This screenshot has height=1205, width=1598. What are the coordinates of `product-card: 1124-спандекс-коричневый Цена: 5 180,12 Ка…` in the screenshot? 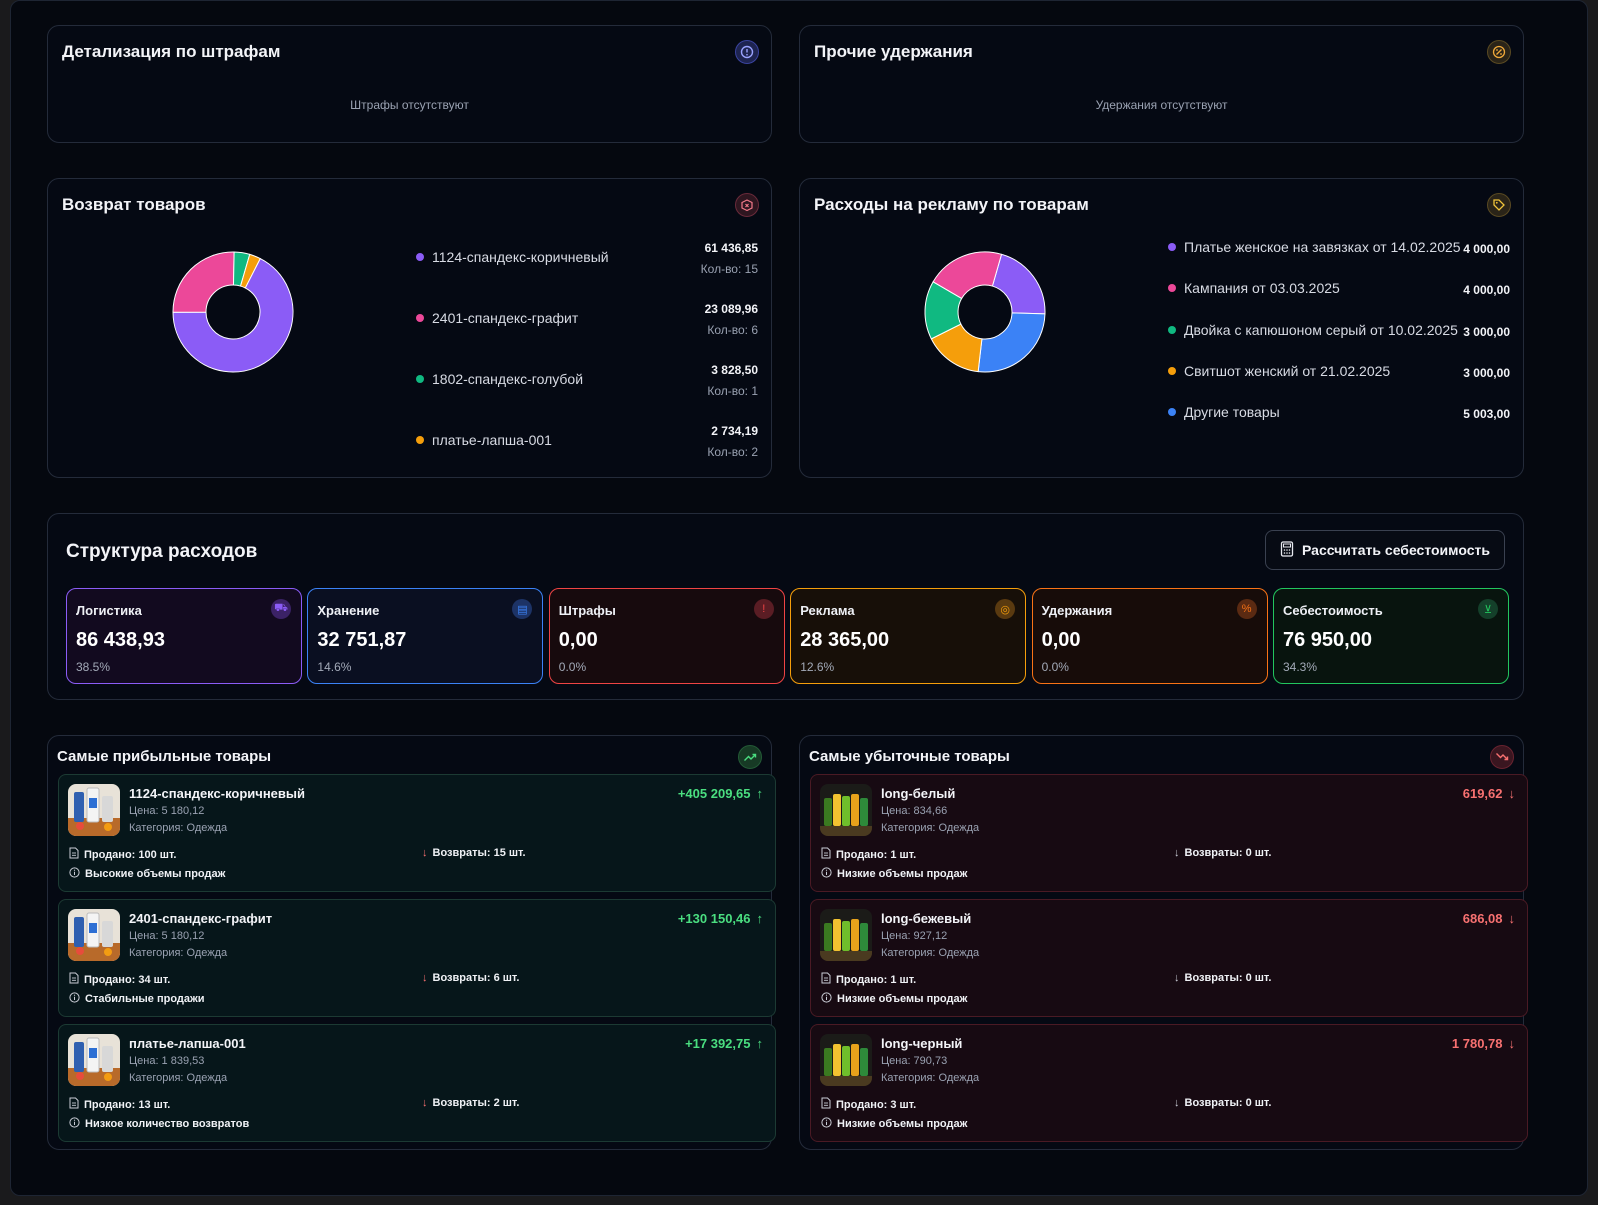 It's located at (417, 833).